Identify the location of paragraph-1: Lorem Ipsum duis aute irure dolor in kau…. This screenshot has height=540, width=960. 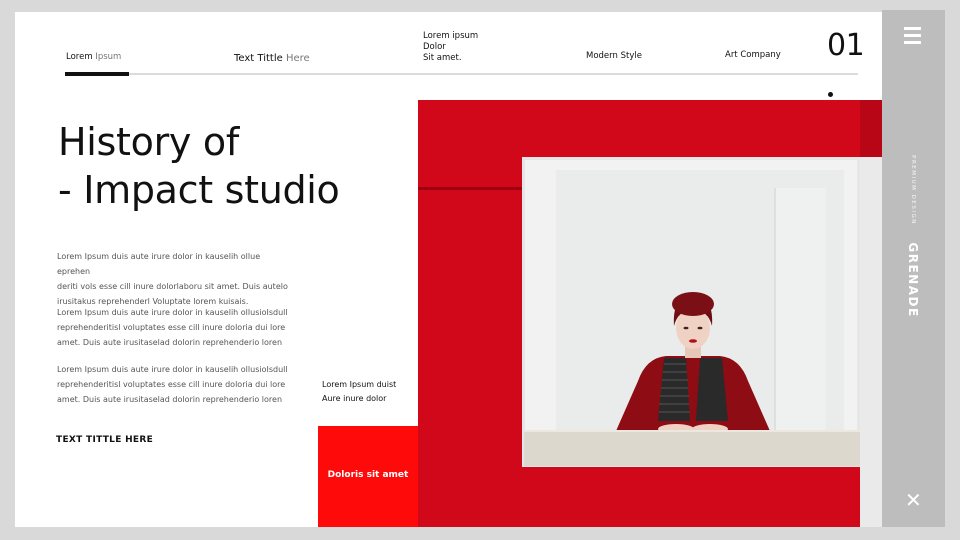
(173, 279).